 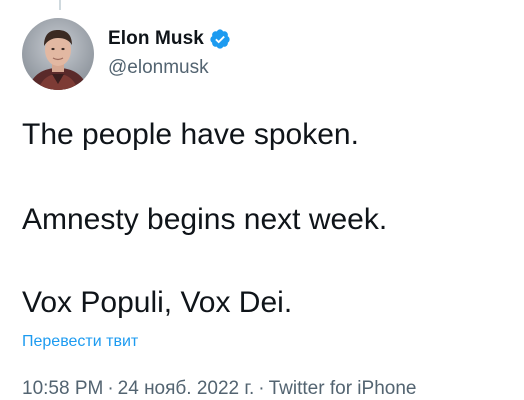 What do you see at coordinates (158, 68) in the screenshot?
I see `author-handle: @elonmusk` at bounding box center [158, 68].